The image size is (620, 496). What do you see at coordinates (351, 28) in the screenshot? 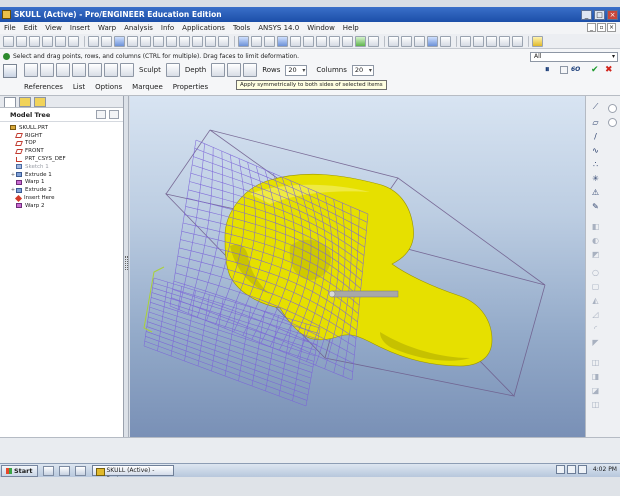
I see `menu-help: Help` at bounding box center [351, 28].